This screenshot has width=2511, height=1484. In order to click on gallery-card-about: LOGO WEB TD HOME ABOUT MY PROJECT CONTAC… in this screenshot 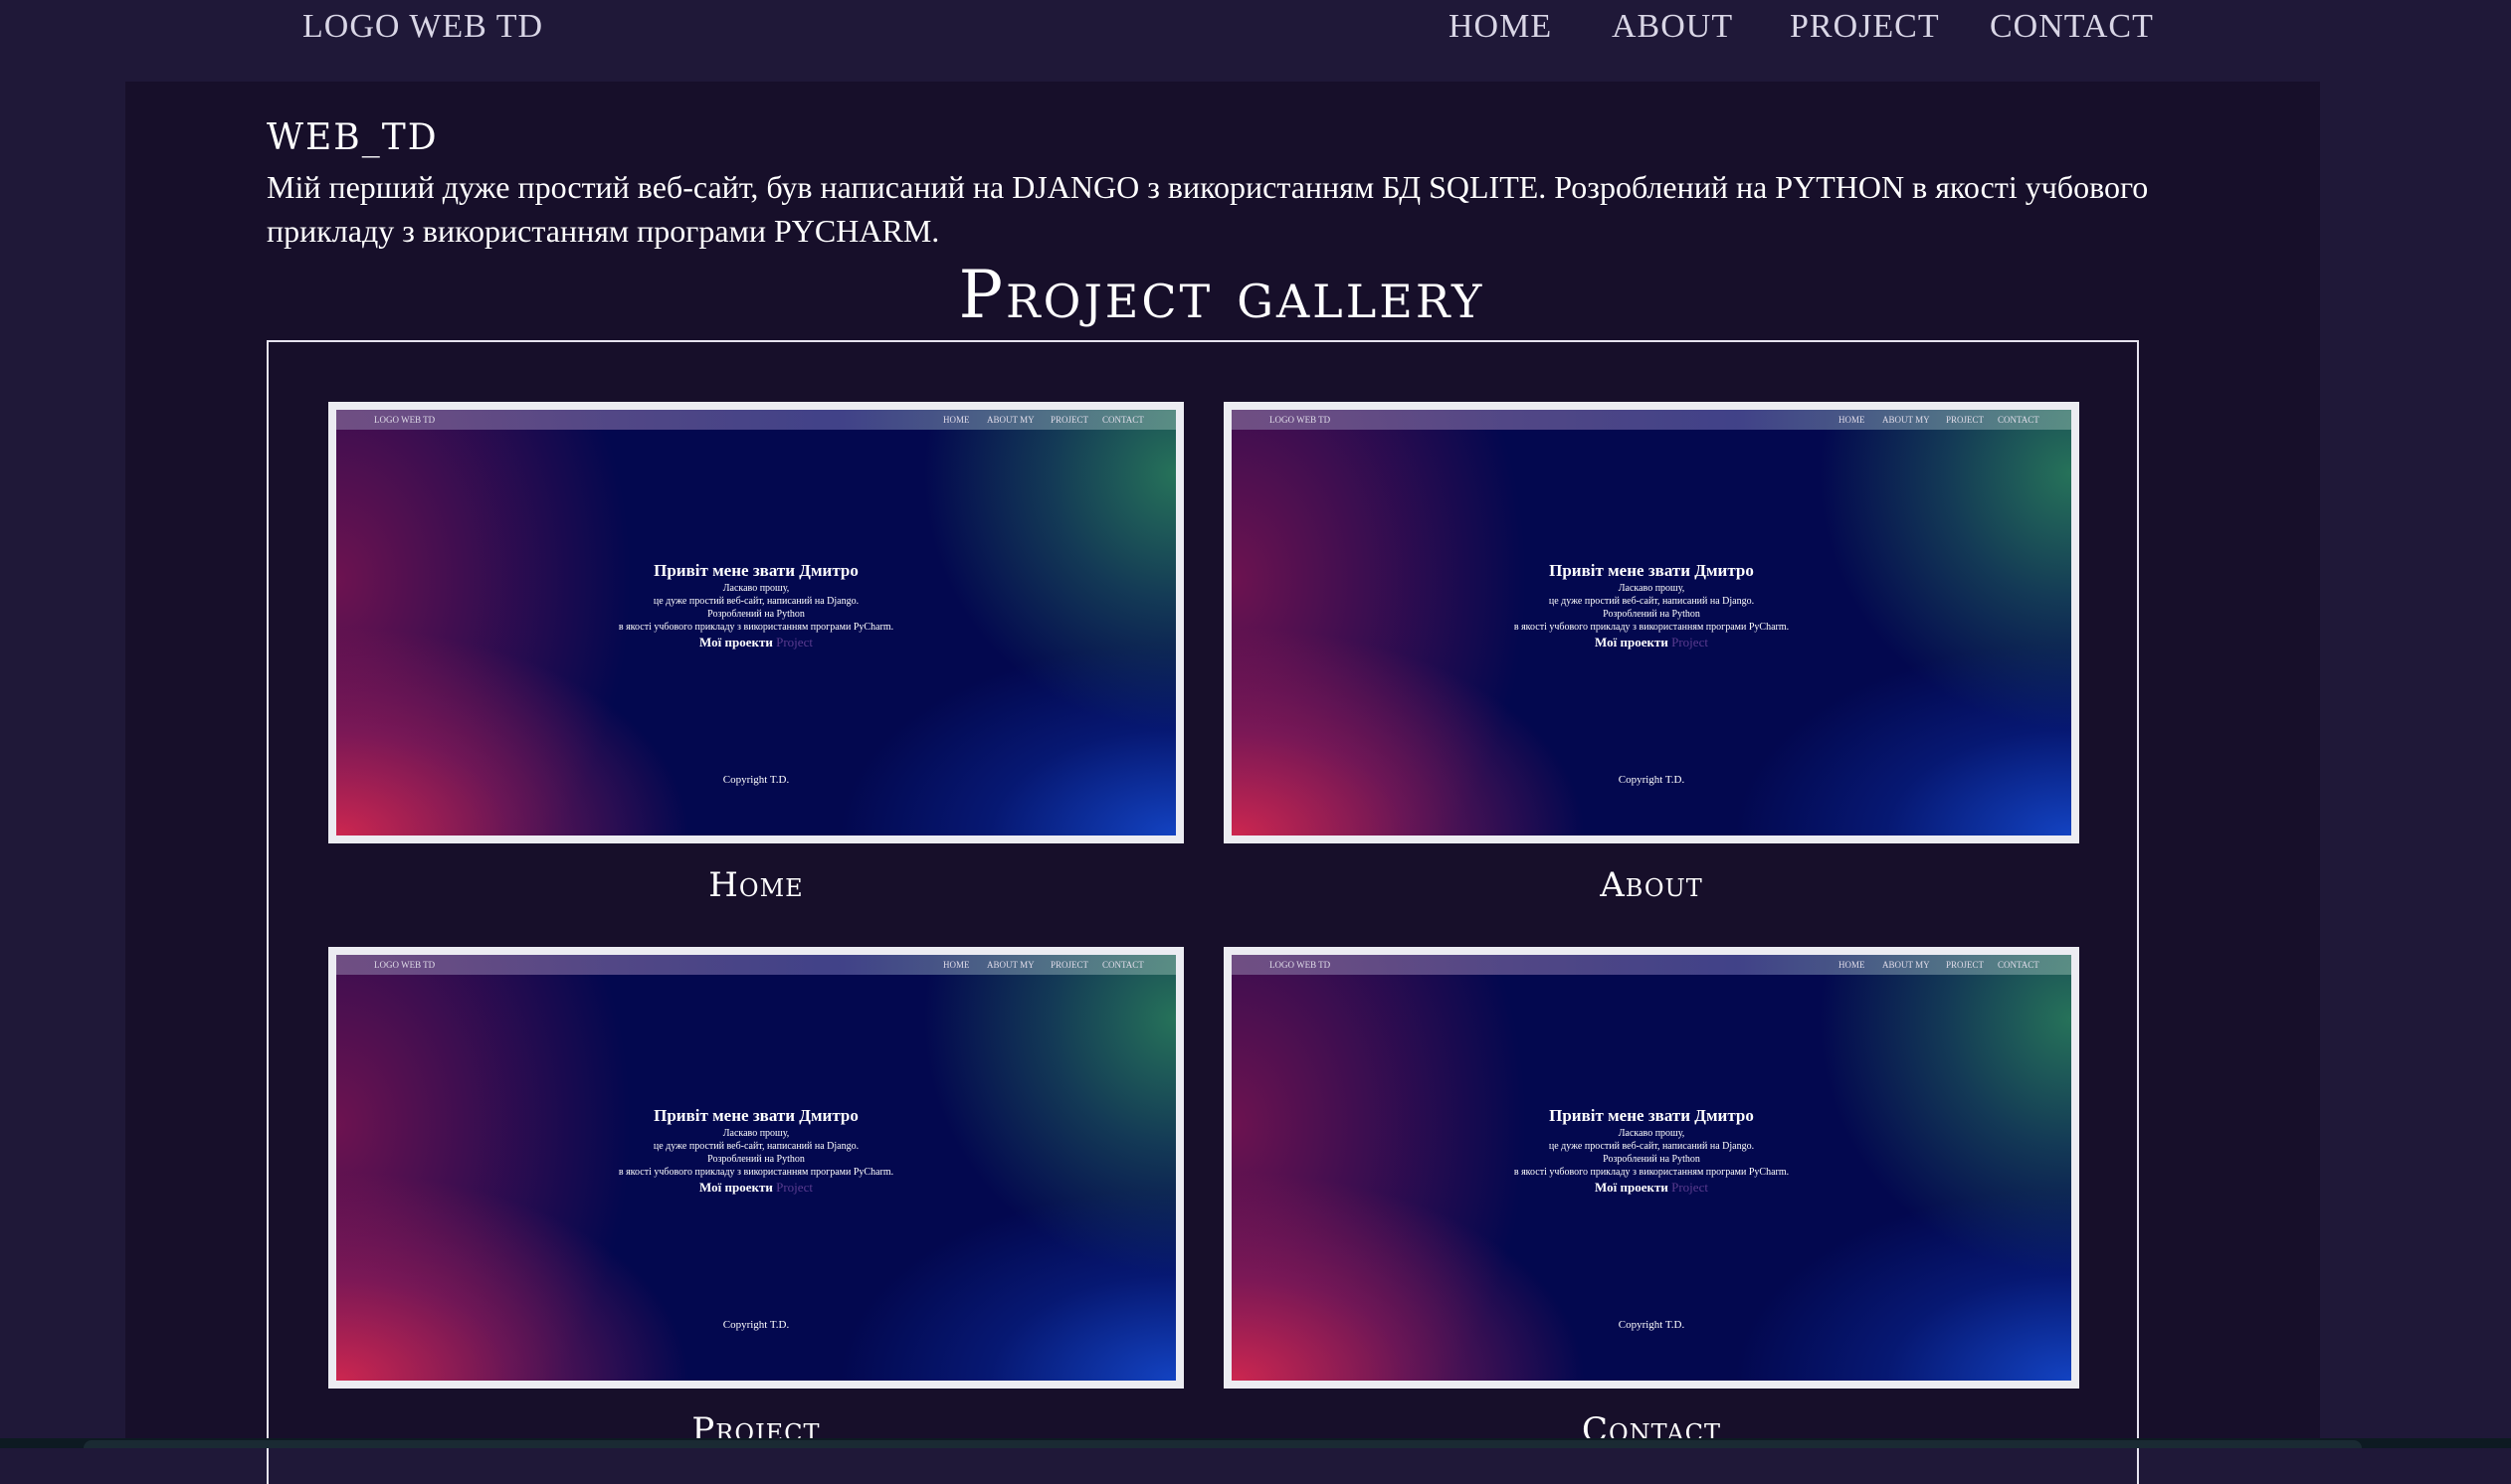, I will do `click(1651, 653)`.